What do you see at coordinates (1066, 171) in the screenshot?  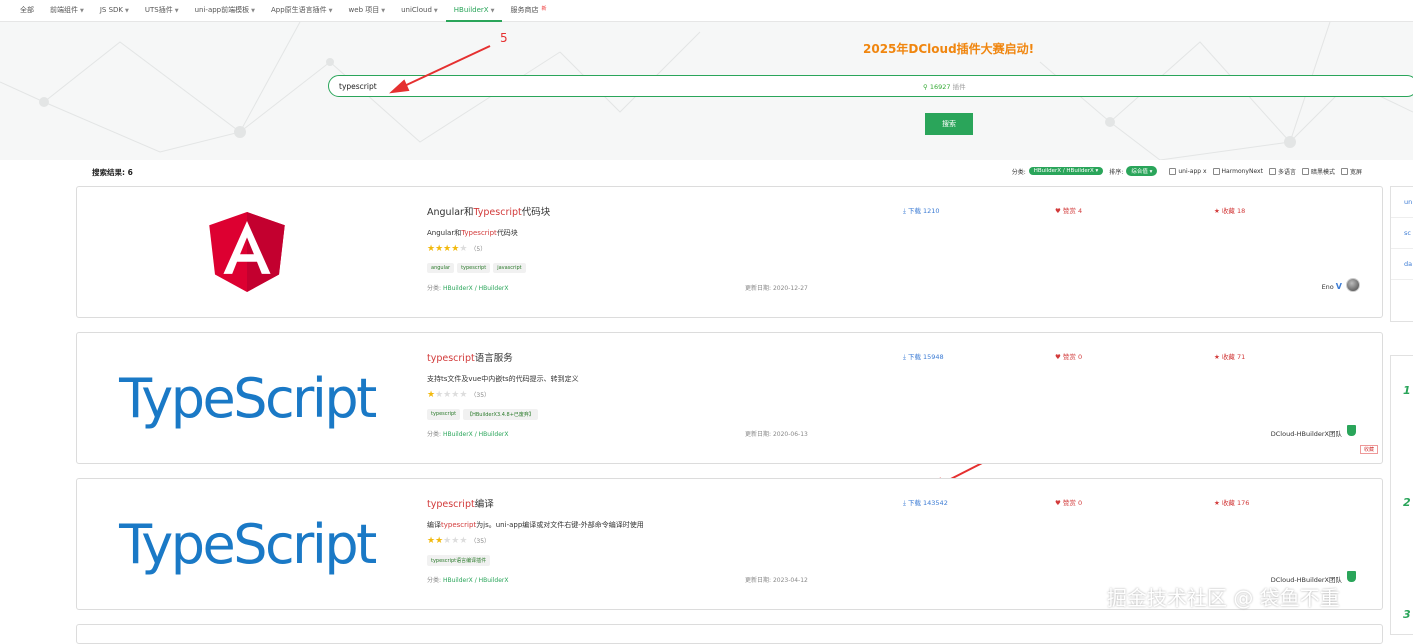 I see `category-dropdown: HBuilderX / HBuilderX ▾` at bounding box center [1066, 171].